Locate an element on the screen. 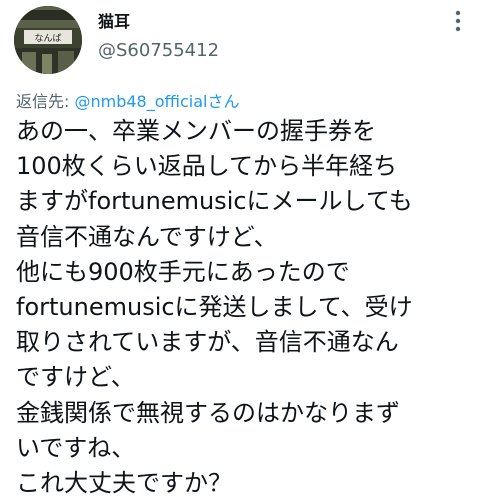 This screenshot has height=498, width=480. avatar-sign-text: なんば is located at coordinates (47, 38).